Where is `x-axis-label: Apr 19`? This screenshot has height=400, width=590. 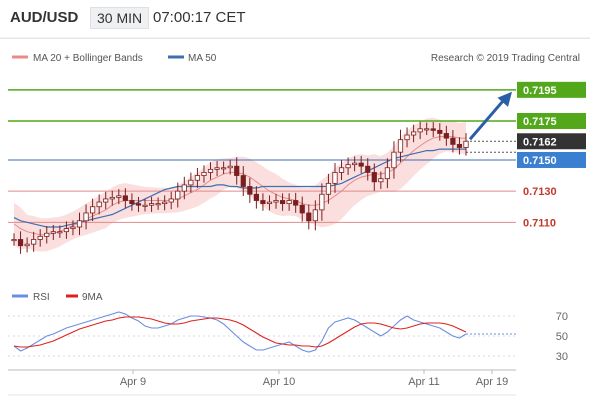
x-axis-label: Apr 19 is located at coordinates (492, 382).